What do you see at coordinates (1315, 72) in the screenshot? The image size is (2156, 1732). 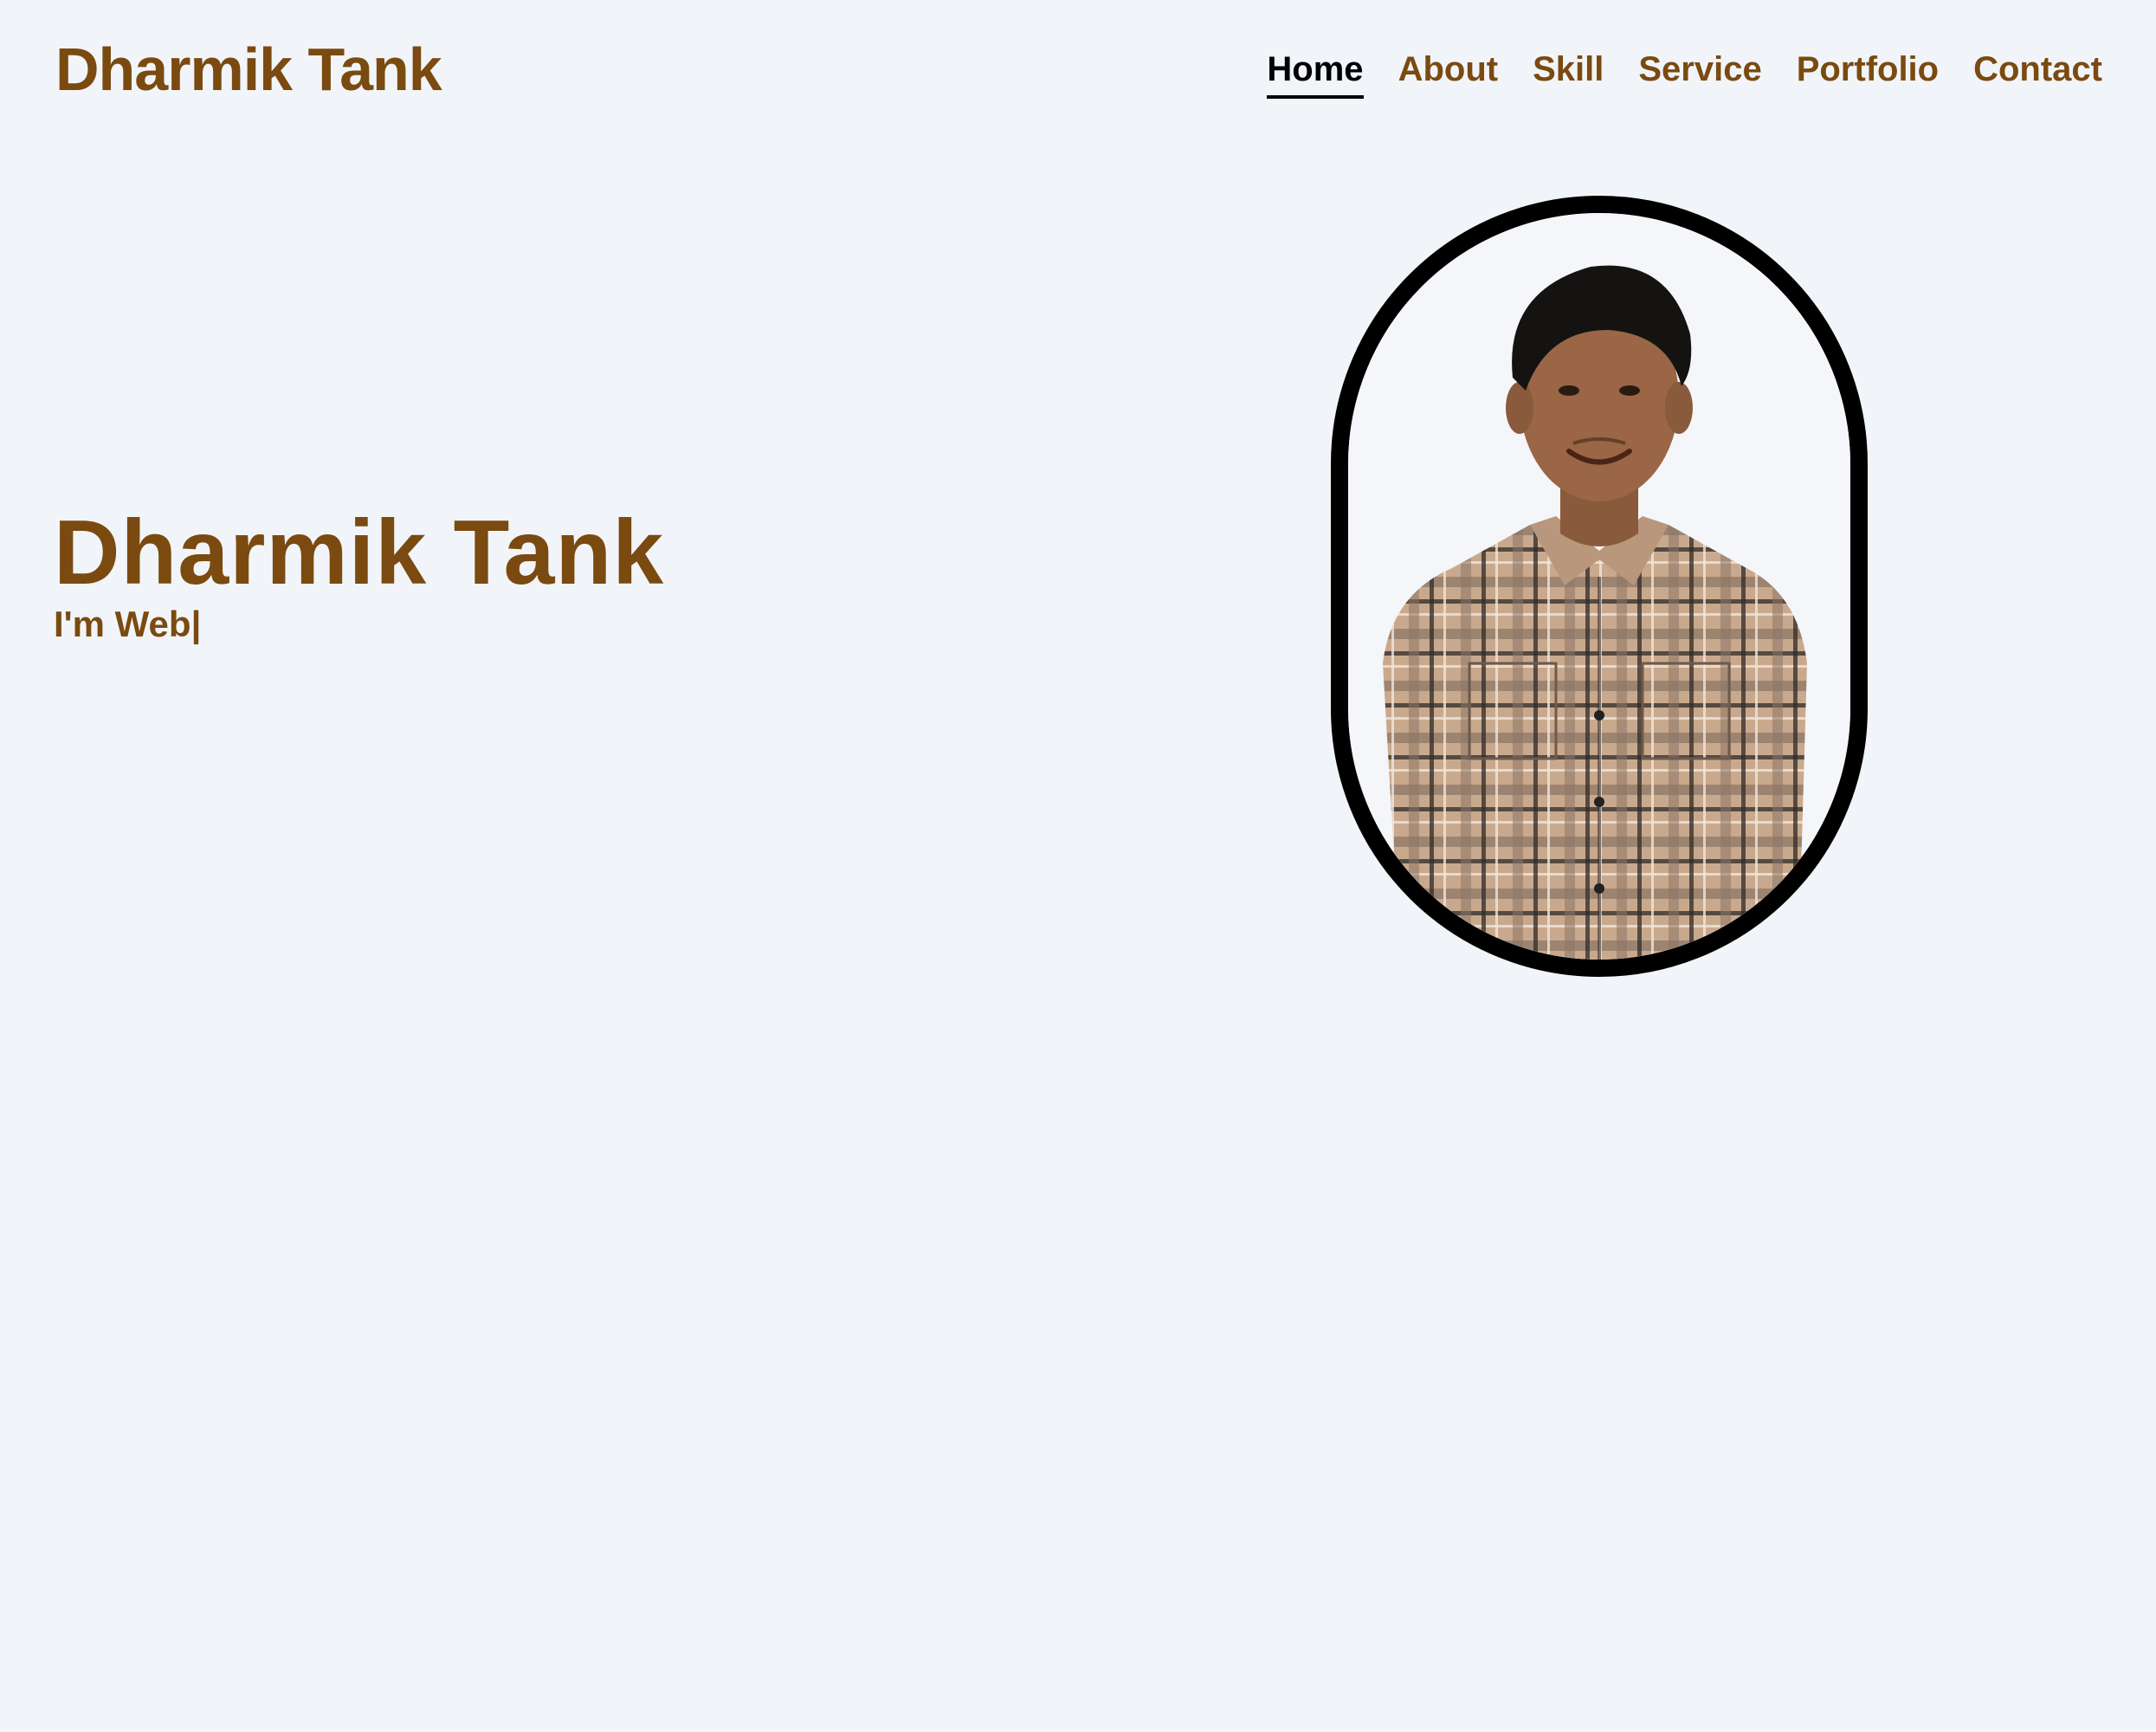 I see `nav-link-home: Home` at bounding box center [1315, 72].